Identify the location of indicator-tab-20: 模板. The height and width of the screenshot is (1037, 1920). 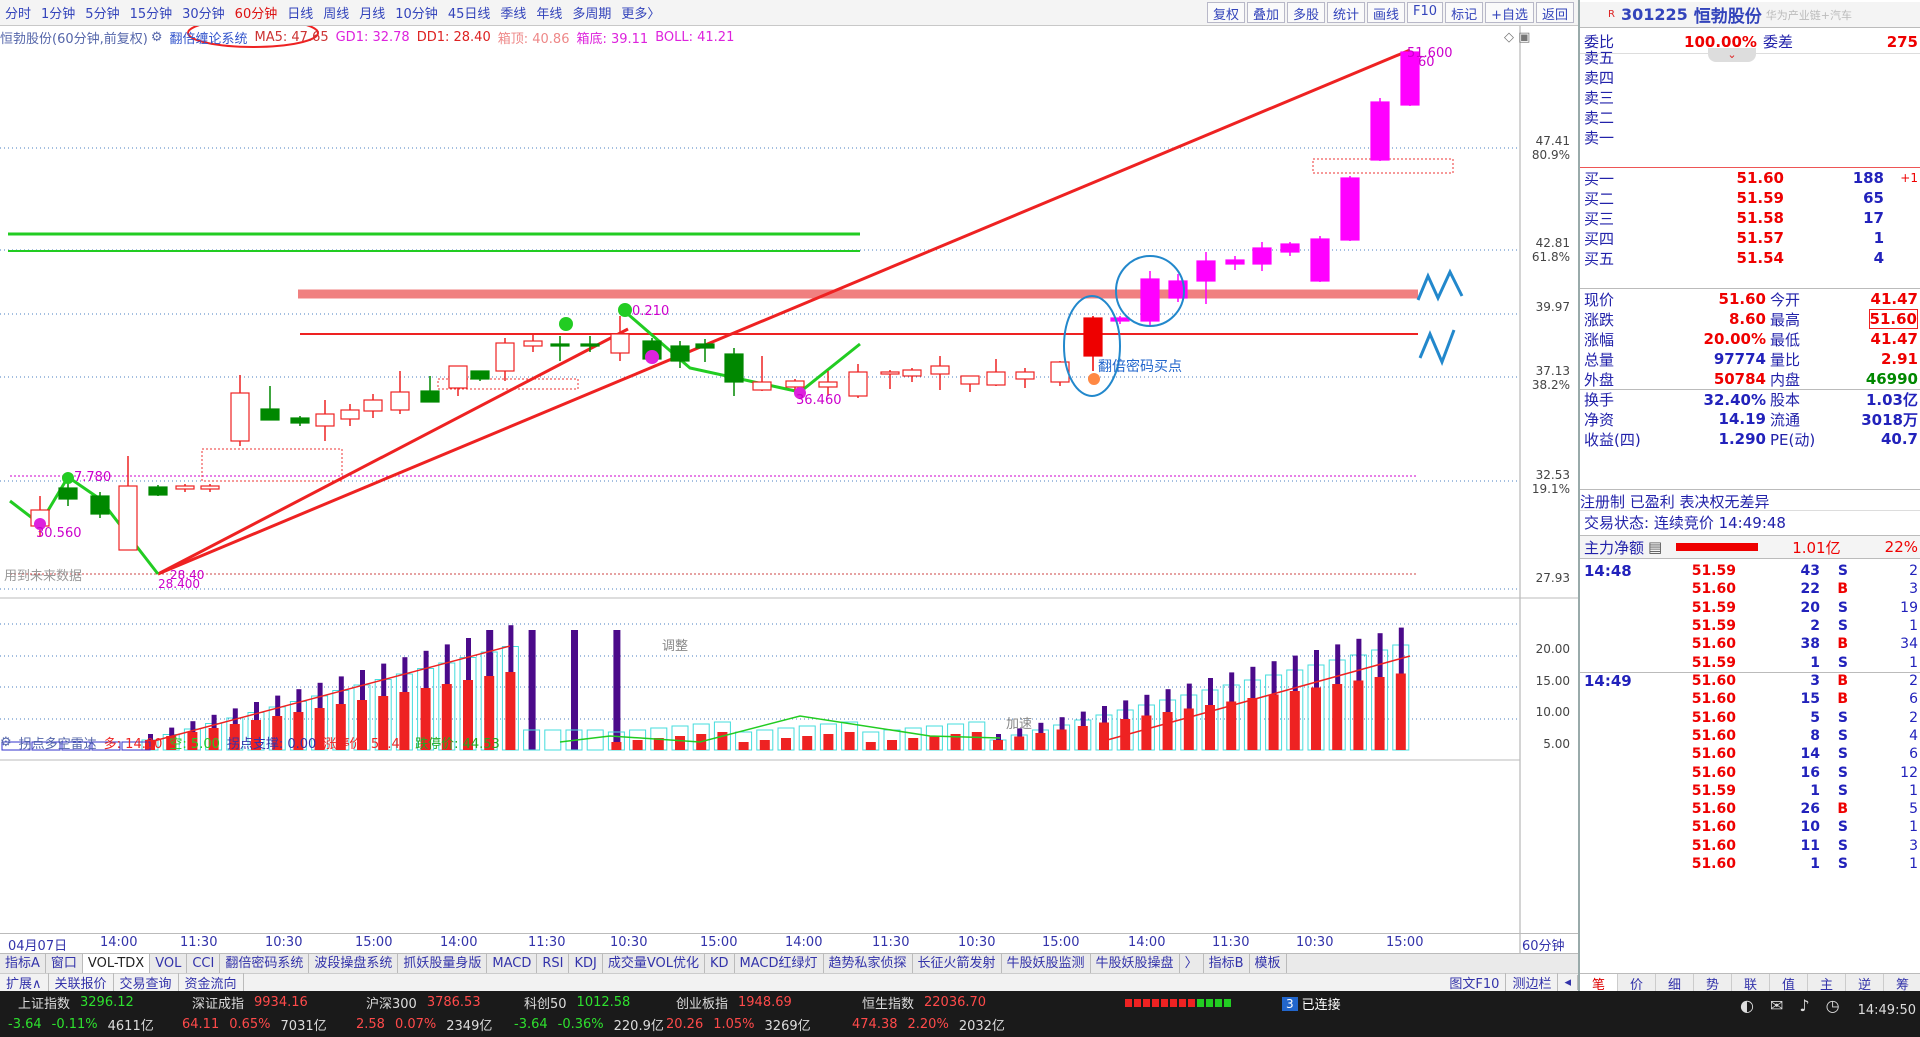
(1268, 963).